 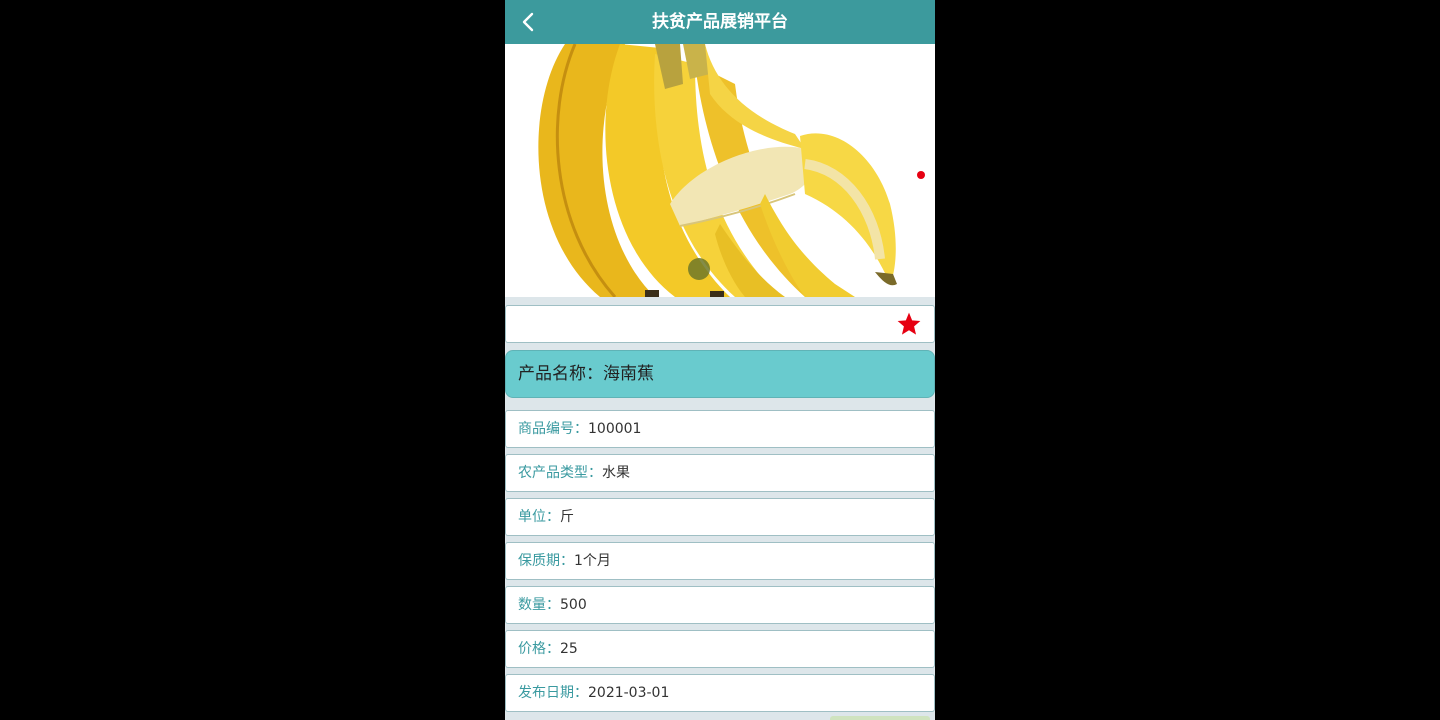 What do you see at coordinates (720, 561) in the screenshot?
I see `detail-row-shelf-life: 保质期：1个月` at bounding box center [720, 561].